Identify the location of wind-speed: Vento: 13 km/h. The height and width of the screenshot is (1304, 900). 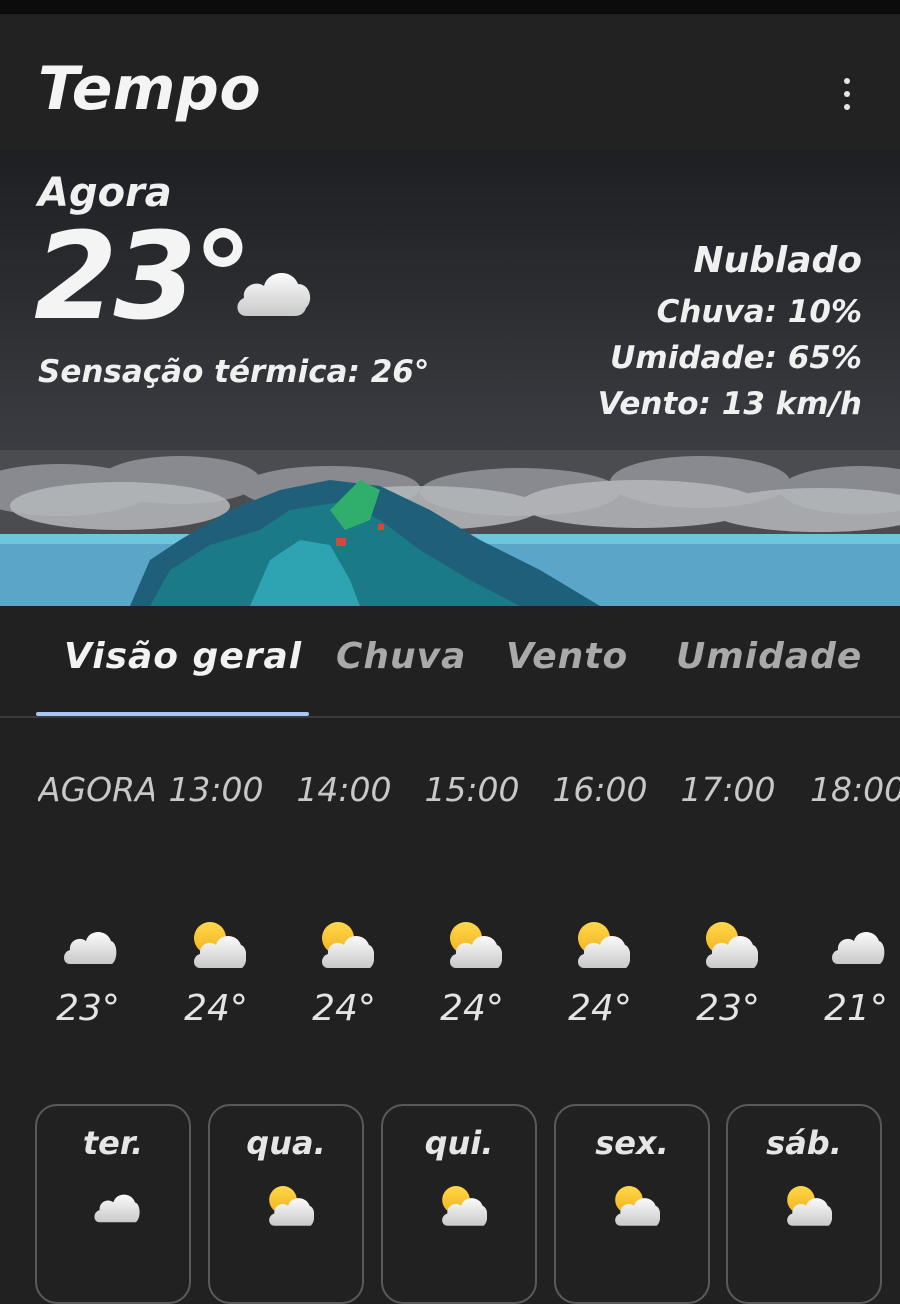
(729, 404).